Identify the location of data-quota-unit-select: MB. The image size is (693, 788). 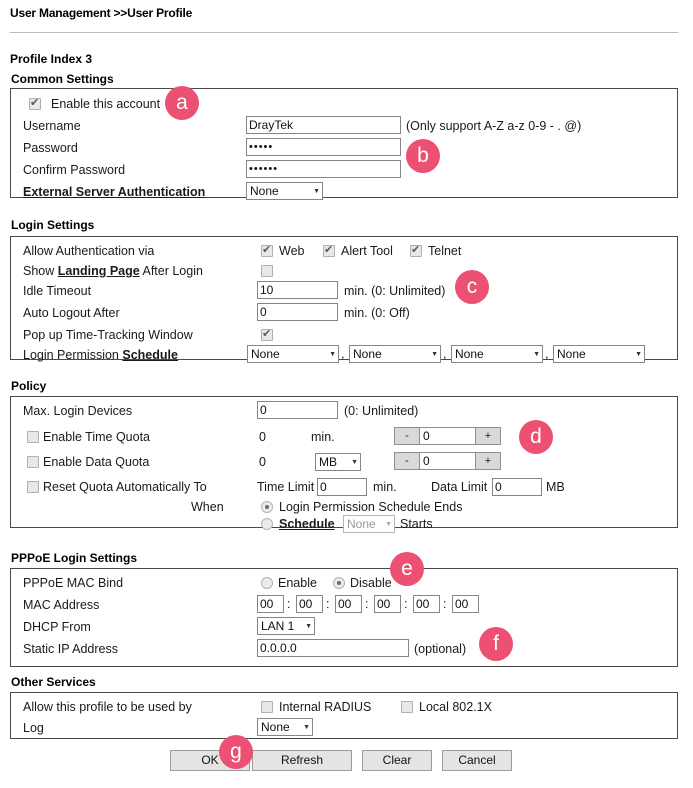
(338, 462).